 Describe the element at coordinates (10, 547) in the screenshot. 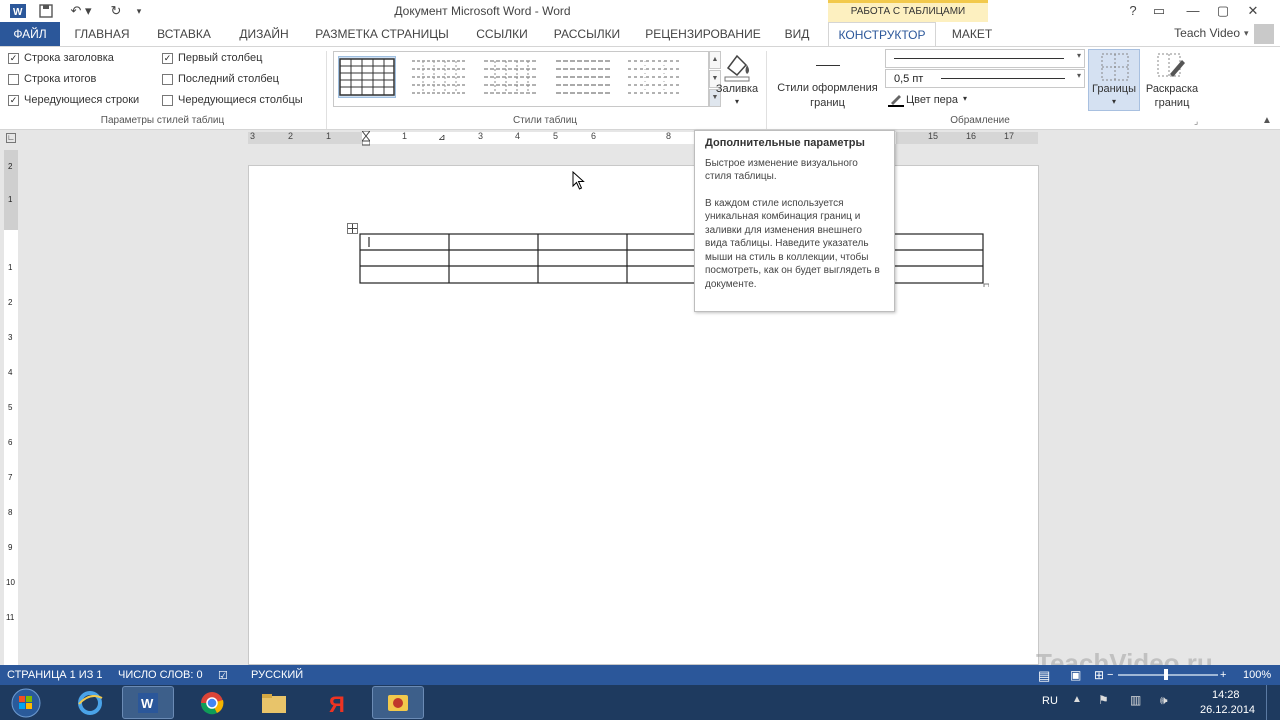

I see `vruler-mark: 9` at that location.